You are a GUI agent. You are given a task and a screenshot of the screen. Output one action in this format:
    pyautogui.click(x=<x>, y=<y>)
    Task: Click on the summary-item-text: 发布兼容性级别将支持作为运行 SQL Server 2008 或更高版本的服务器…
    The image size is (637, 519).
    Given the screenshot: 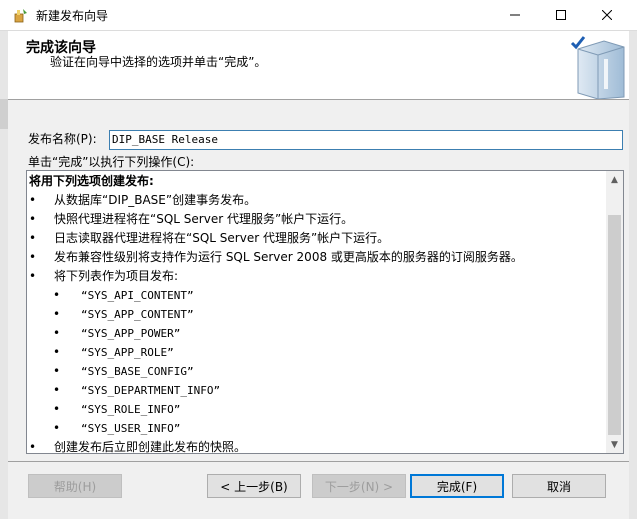 What is the action you would take?
    pyautogui.click(x=288, y=257)
    